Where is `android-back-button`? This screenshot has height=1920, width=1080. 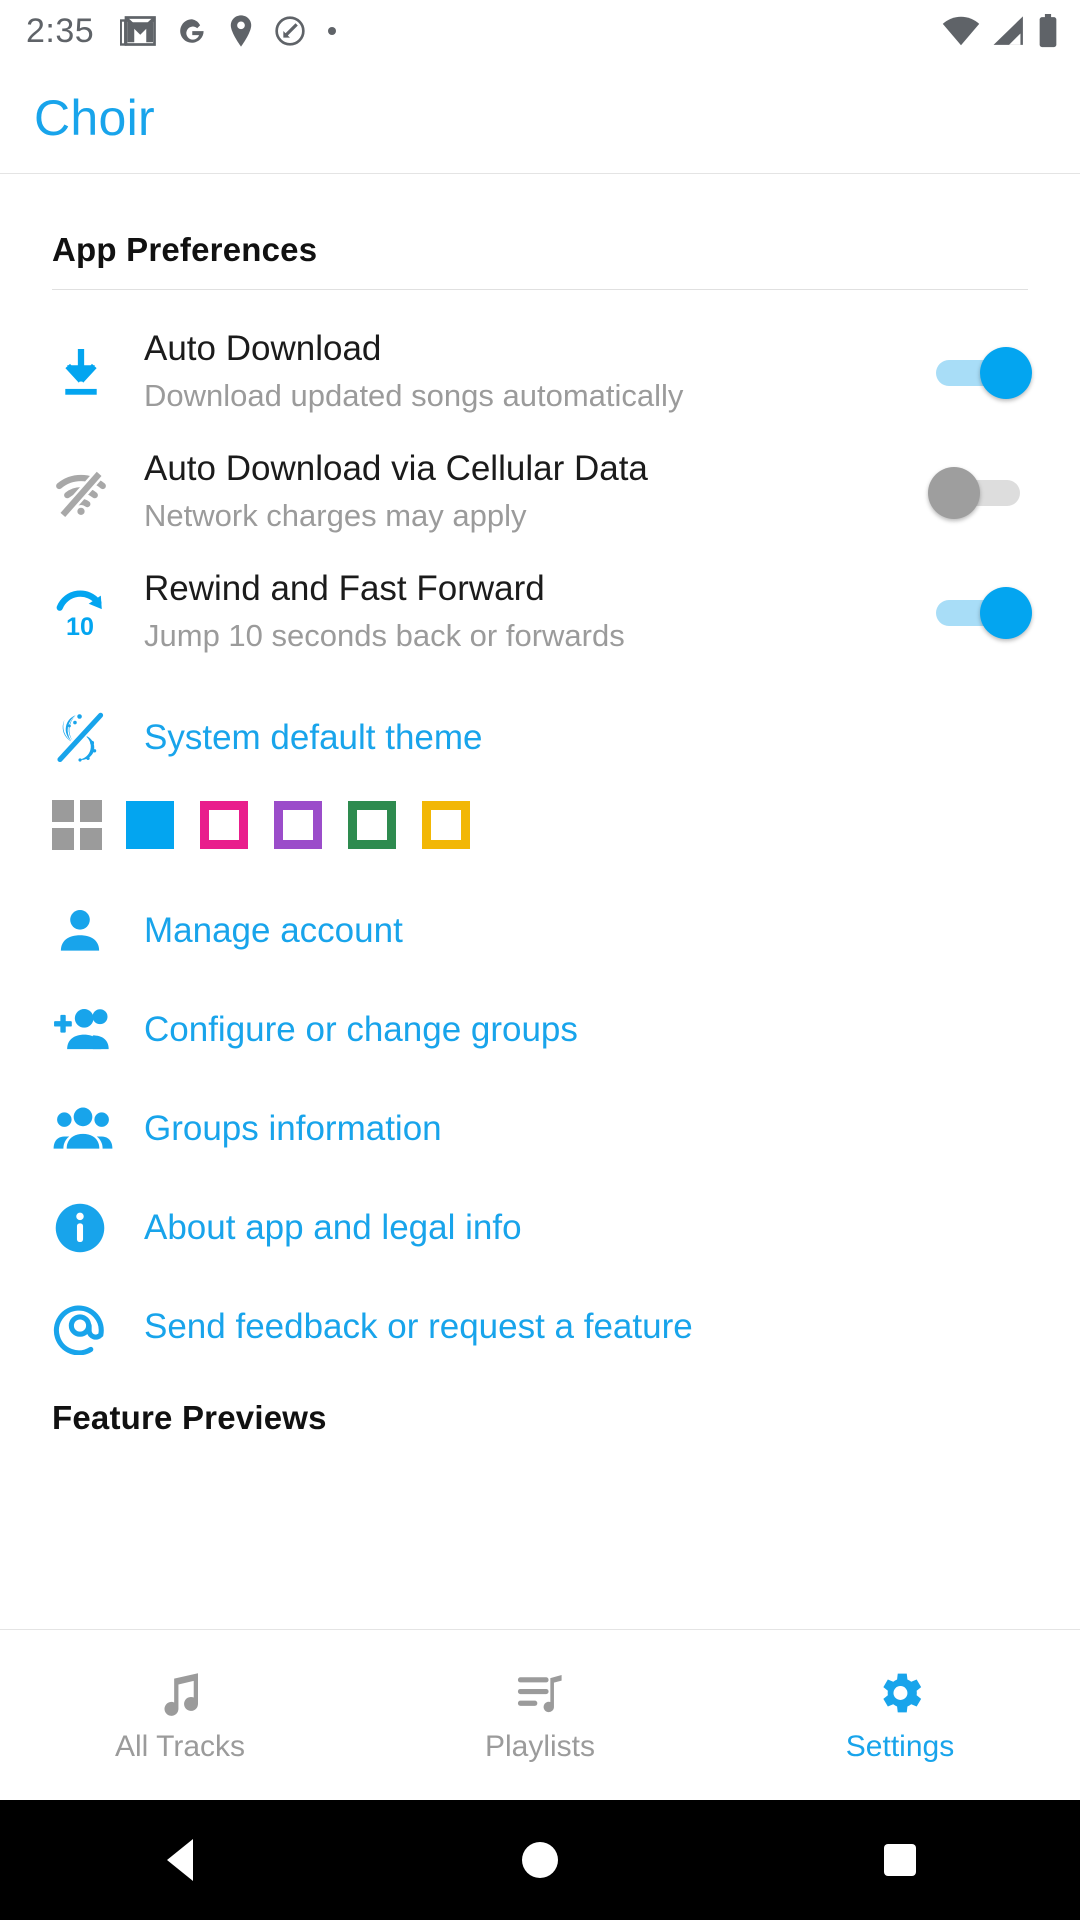 android-back-button is located at coordinates (180, 1860).